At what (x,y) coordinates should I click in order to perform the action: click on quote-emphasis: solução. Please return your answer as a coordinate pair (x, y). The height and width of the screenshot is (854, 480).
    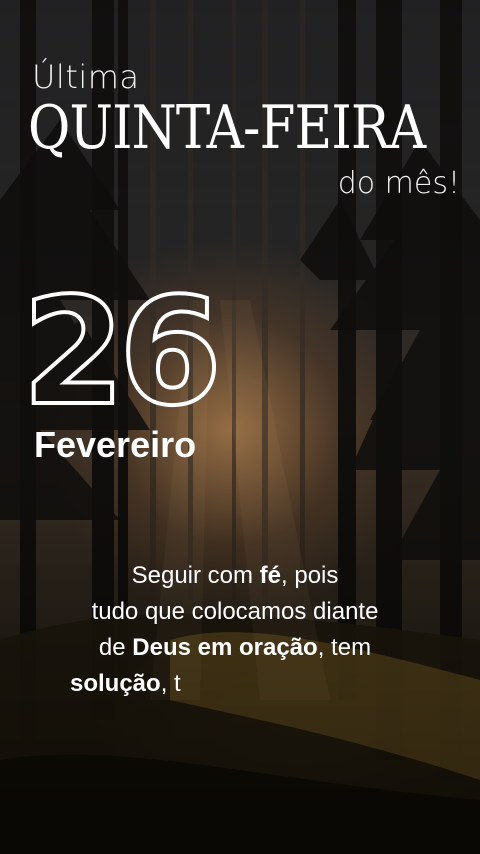
    Looking at the image, I should click on (115, 683).